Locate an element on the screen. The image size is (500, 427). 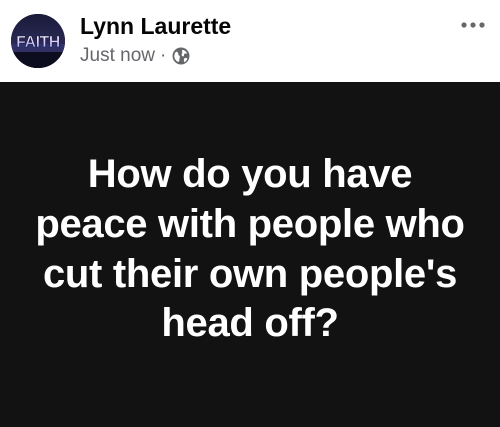
globe-icon is located at coordinates (181, 56).